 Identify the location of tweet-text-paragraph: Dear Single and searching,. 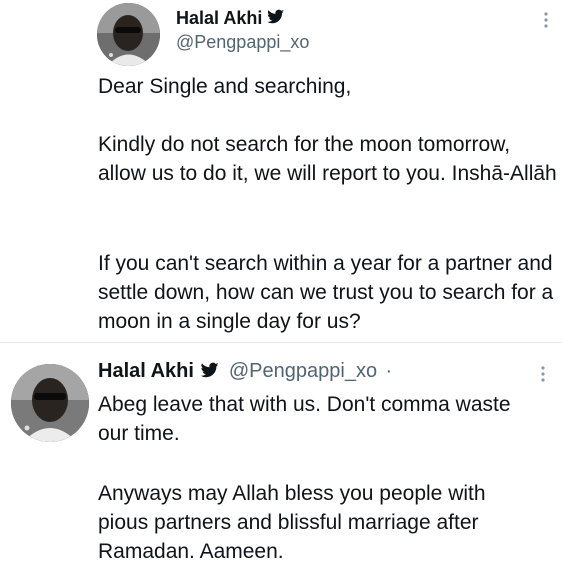
(225, 86).